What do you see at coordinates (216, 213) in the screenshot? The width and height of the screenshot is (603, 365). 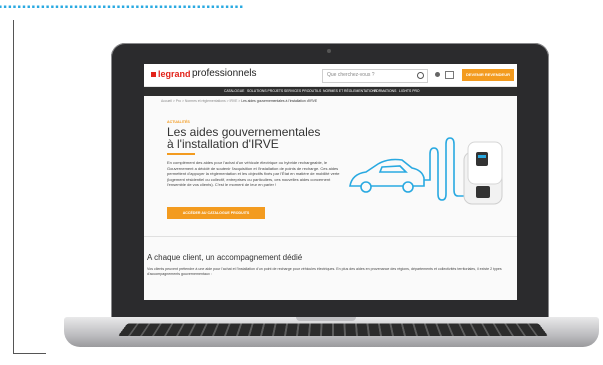 I see `catalogue-button: ACCÉDER AU CATALOGUE PRODUITS` at bounding box center [216, 213].